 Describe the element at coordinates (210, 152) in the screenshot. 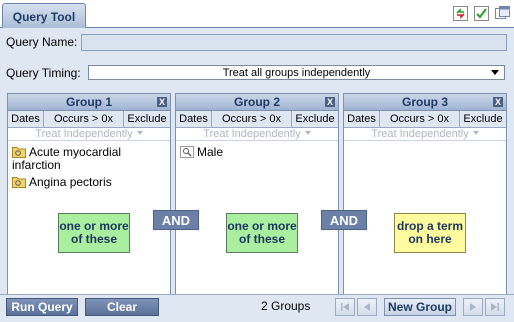

I see `term-label: Male` at that location.